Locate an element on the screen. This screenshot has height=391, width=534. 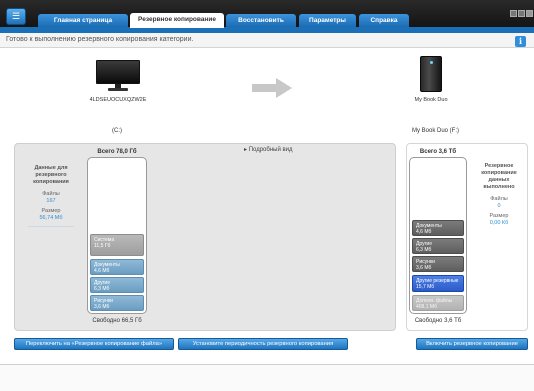
target-info-title: Резервное копирование данных выполнено is located at coordinates (499, 176).